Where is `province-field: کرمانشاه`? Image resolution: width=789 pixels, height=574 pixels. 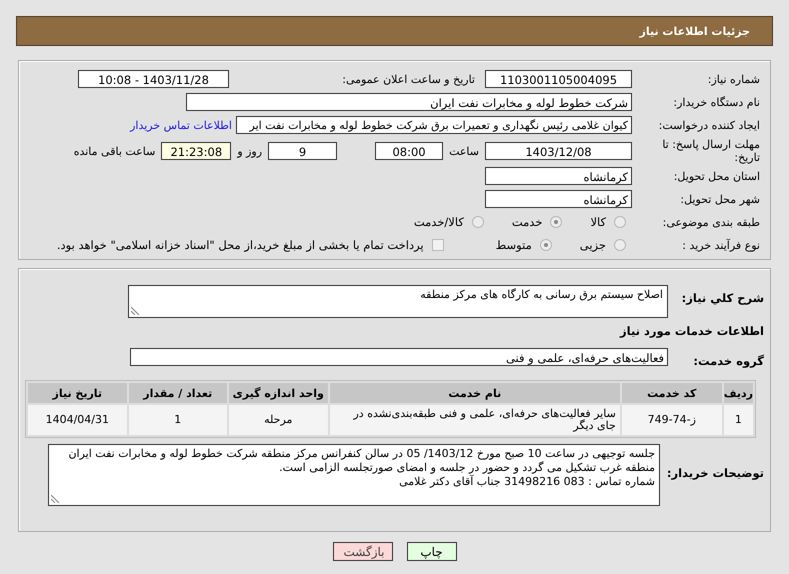 province-field: کرمانشاه is located at coordinates (558, 176).